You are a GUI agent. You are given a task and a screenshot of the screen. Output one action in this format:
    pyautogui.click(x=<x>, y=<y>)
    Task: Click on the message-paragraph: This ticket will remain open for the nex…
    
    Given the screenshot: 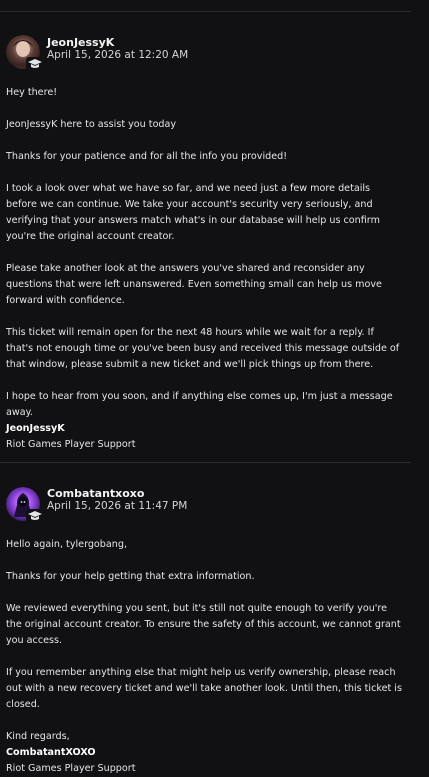 What is the action you would take?
    pyautogui.click(x=203, y=348)
    